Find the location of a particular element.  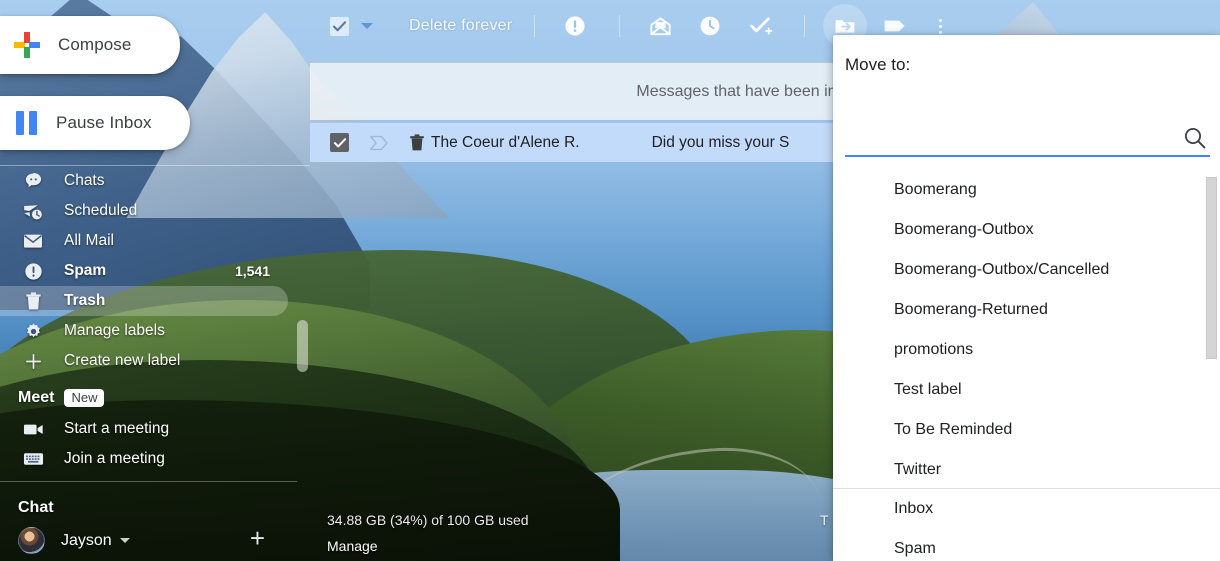

system-label-list: Inbox Spam is located at coordinates (1026, 525).